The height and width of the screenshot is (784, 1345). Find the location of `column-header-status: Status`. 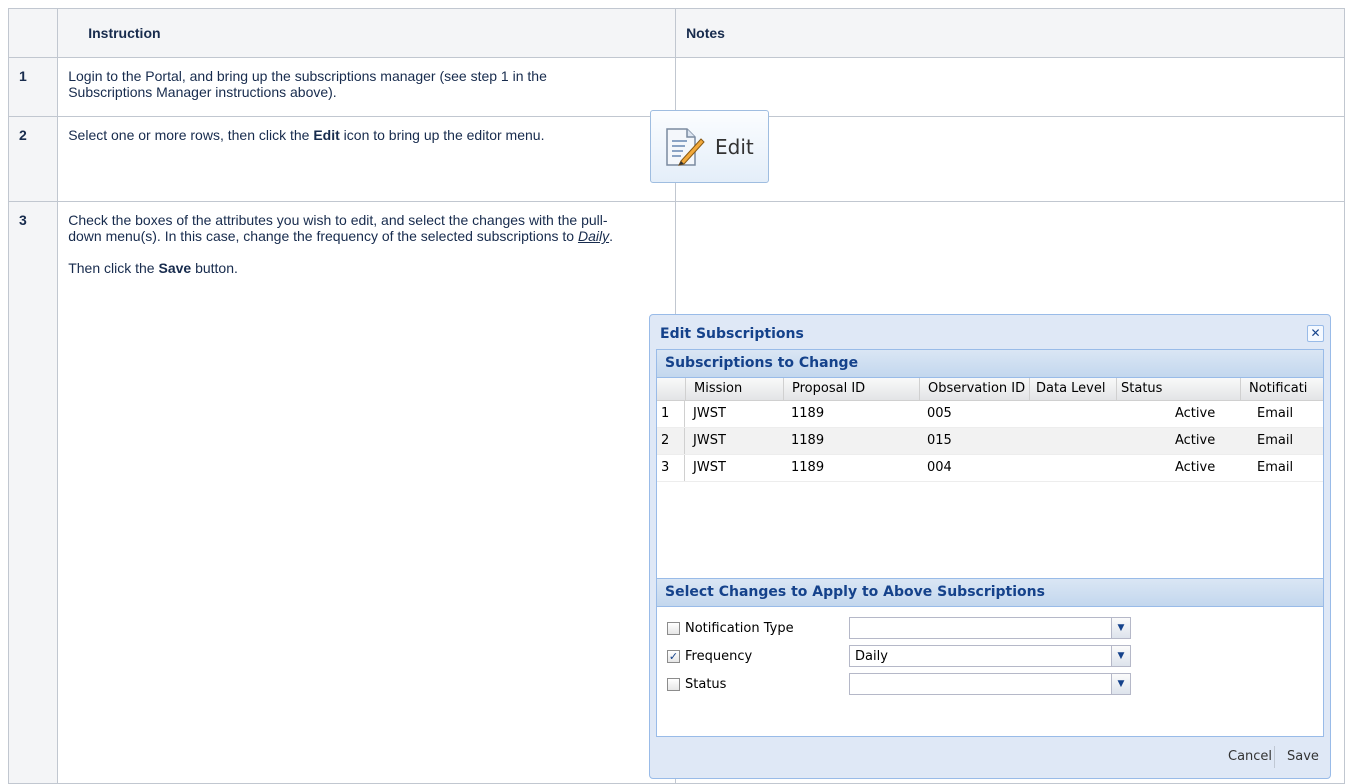

column-header-status: Status is located at coordinates (1178, 389).